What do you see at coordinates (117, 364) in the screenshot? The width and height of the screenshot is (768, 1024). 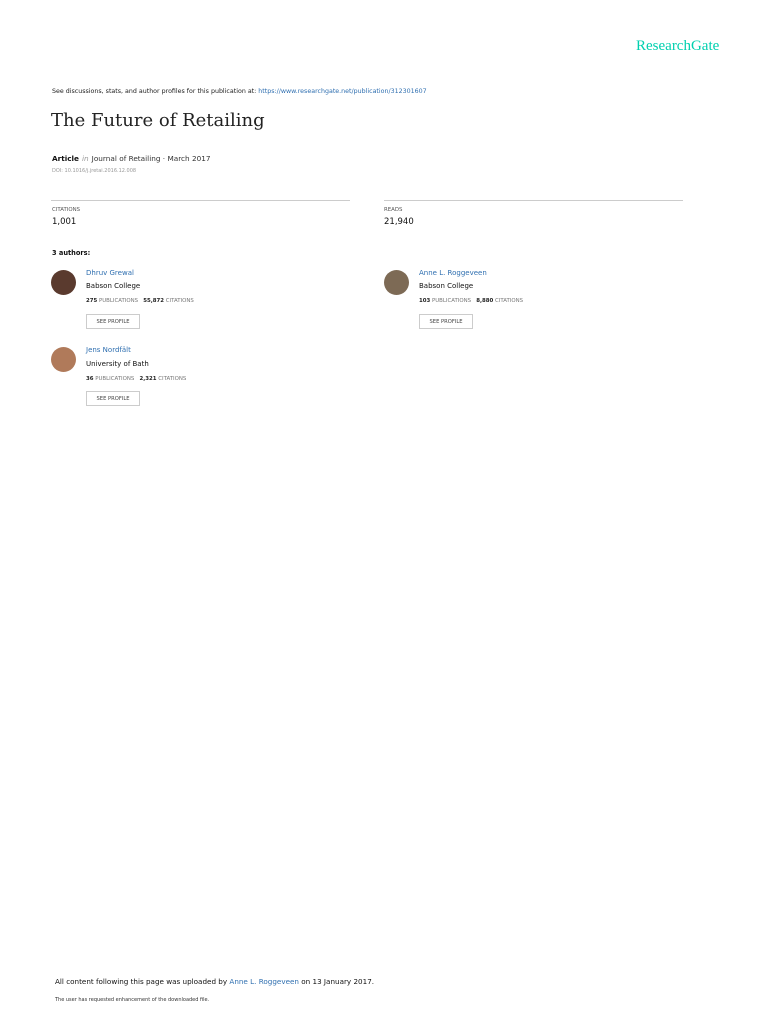 I see `author-institution: University of Bath` at bounding box center [117, 364].